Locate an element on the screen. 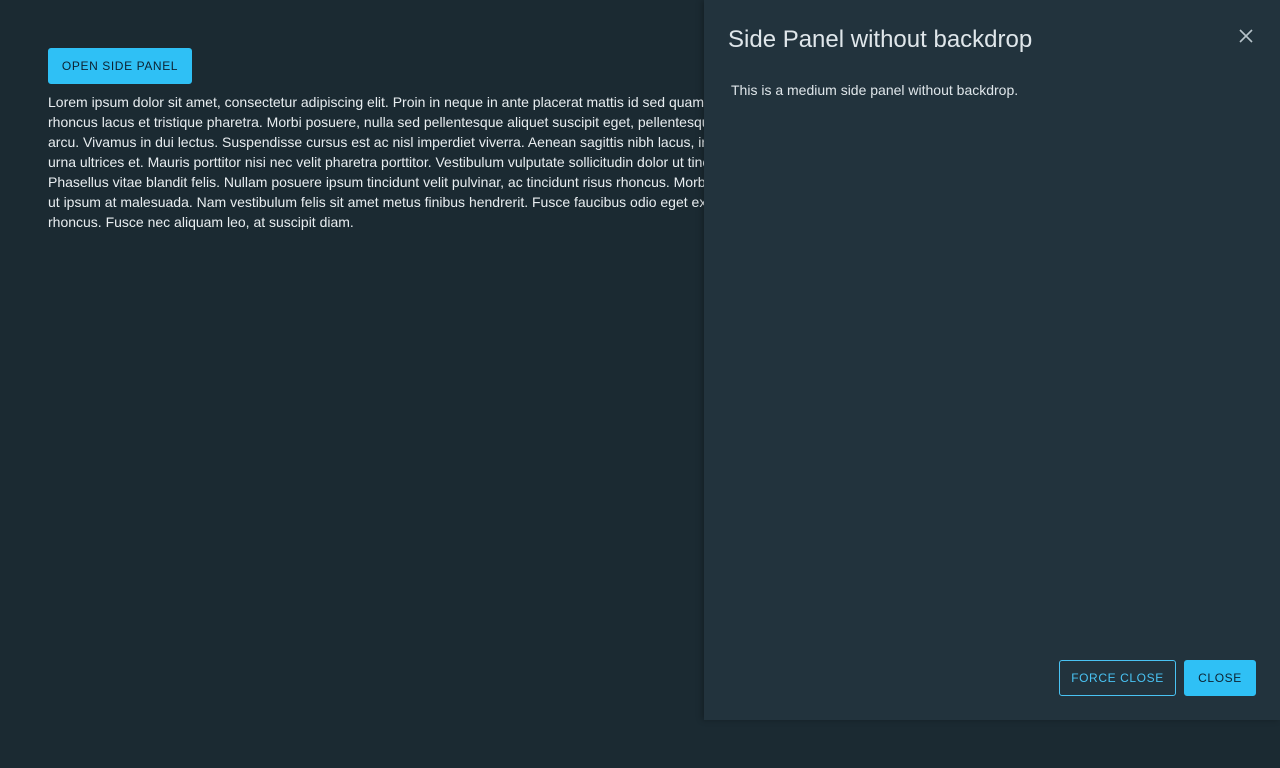 This screenshot has width=1280, height=768. force-close-button: FORCE CLOSE is located at coordinates (1117, 678).